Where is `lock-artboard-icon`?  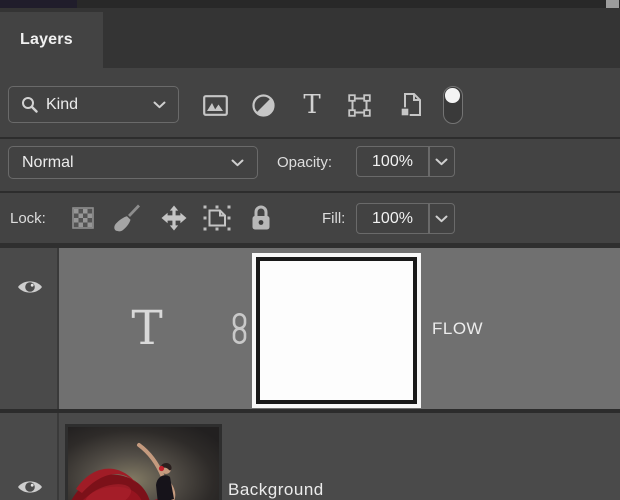
lock-artboard-icon is located at coordinates (217, 218).